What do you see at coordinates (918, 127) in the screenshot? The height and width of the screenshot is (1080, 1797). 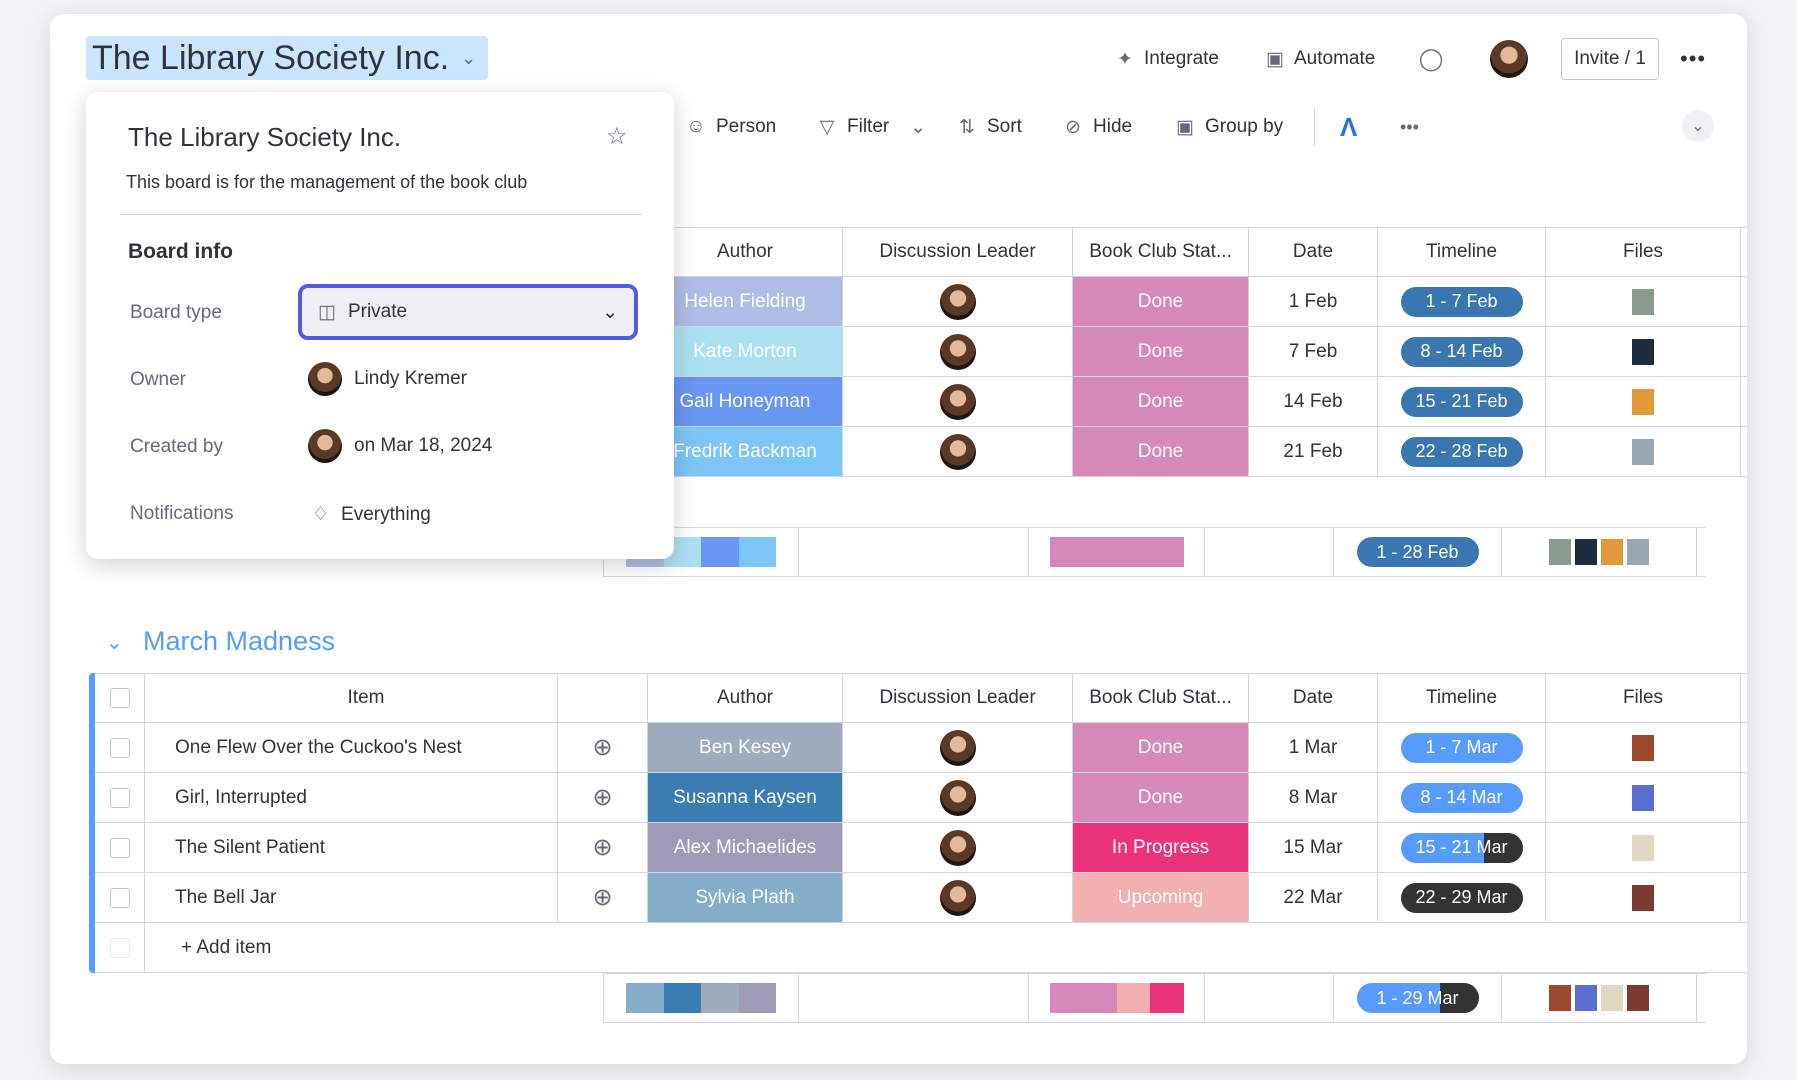 I see `chevron-down-icon: ⌄` at bounding box center [918, 127].